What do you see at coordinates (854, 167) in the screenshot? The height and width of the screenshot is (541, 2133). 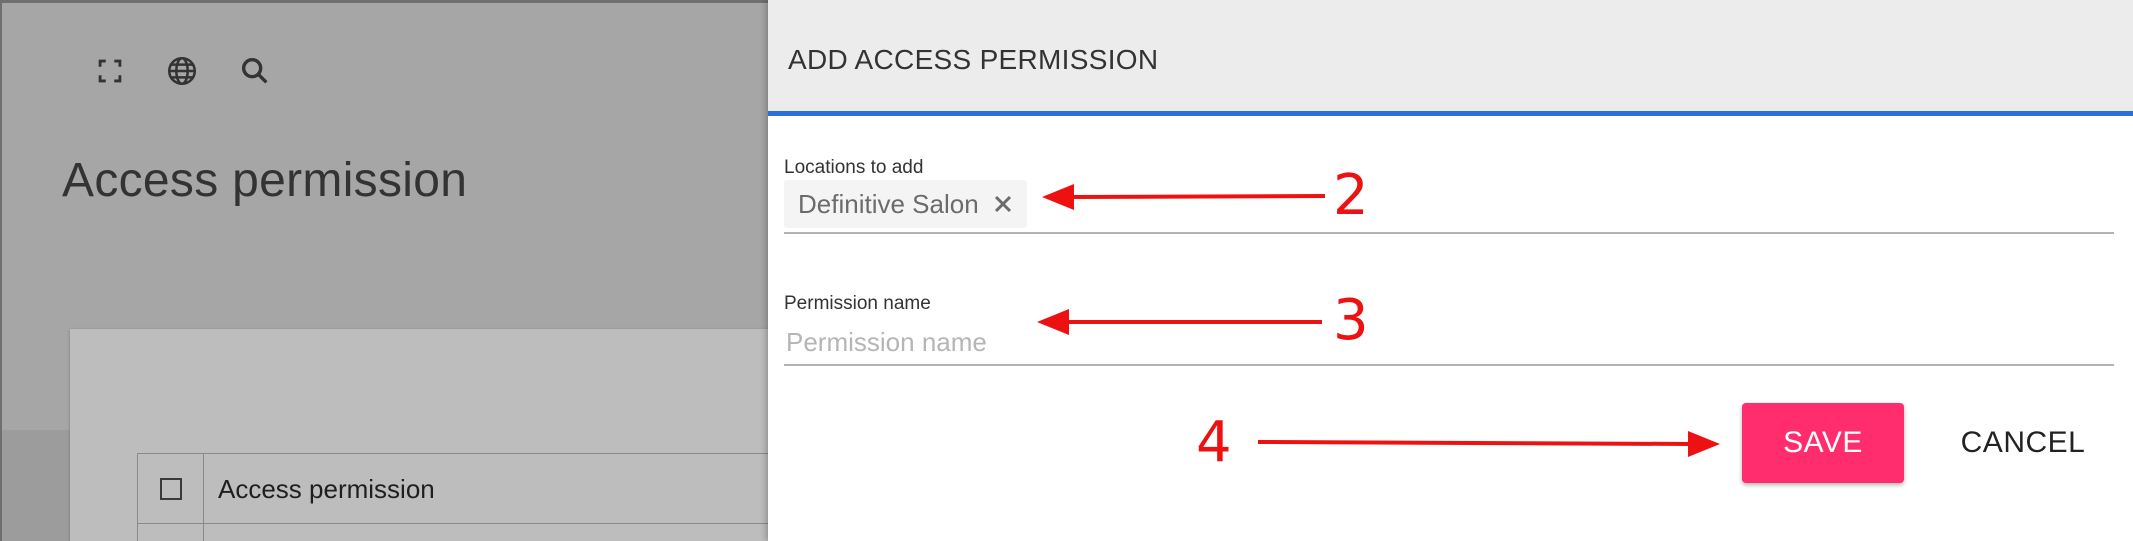 I see `locations-field-label: Locations to add` at bounding box center [854, 167].